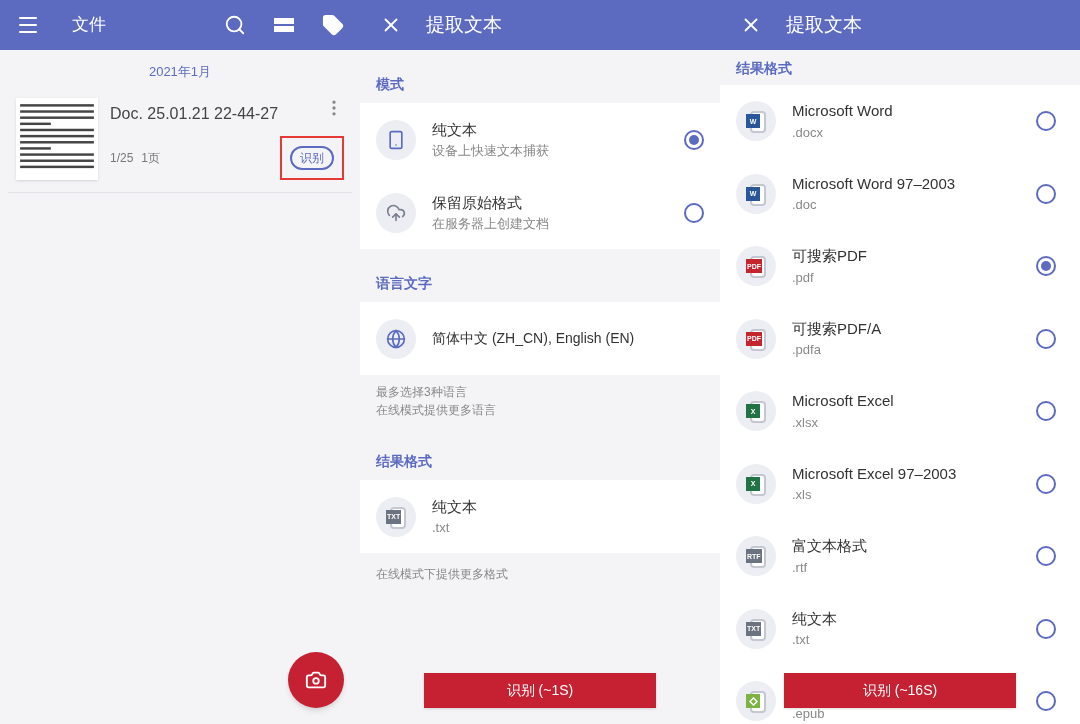 The width and height of the screenshot is (1080, 724). I want to click on recognize-button: 识别, so click(312, 157).